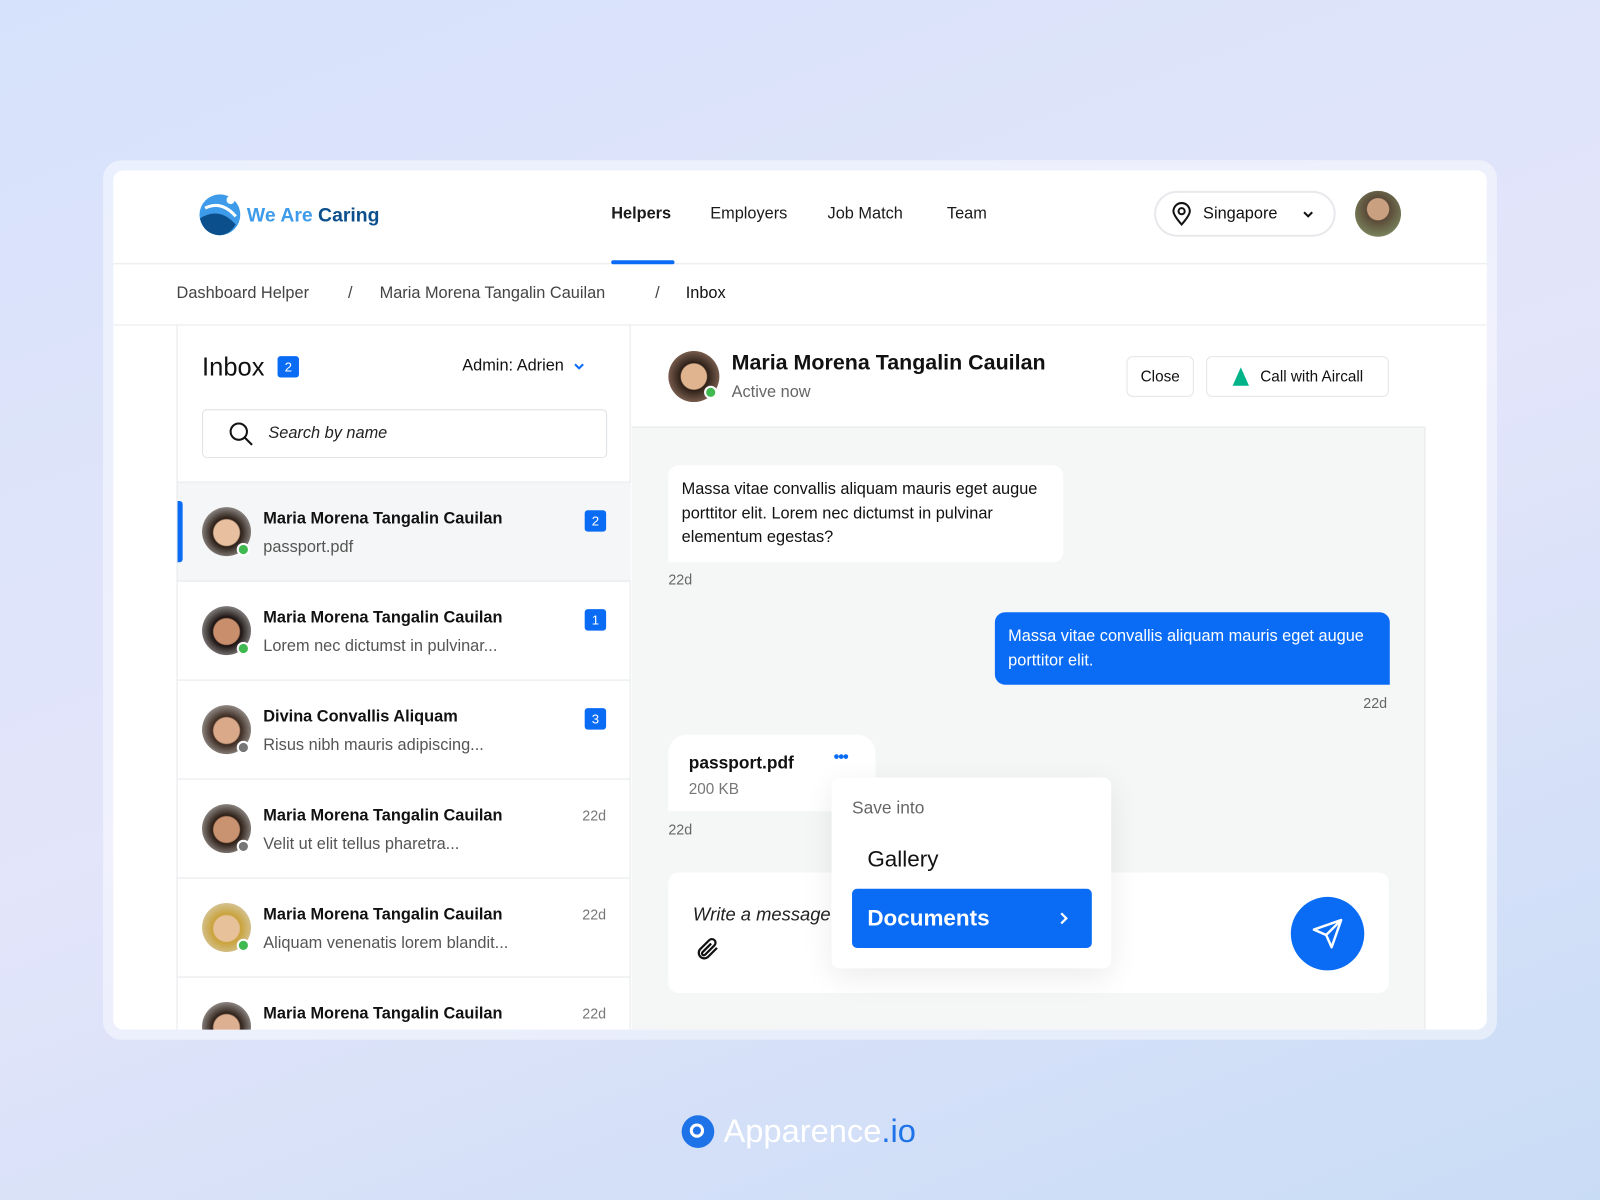  What do you see at coordinates (708, 949) in the screenshot?
I see `paperclip-icon` at bounding box center [708, 949].